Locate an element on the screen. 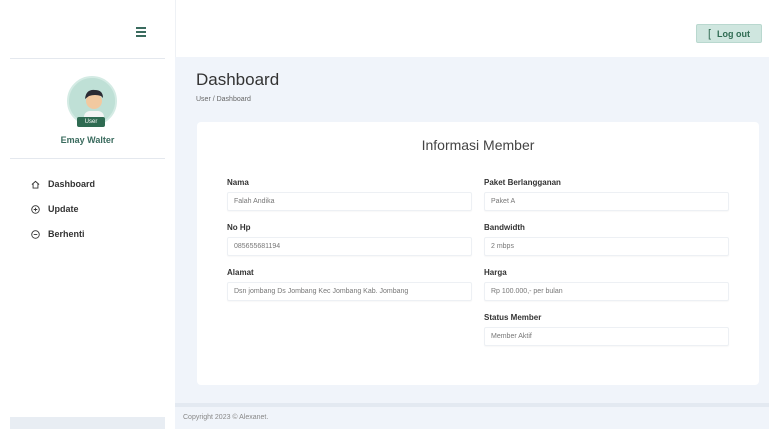 The image size is (769, 429). sidebar-item-label: Dashboard is located at coordinates (72, 184).